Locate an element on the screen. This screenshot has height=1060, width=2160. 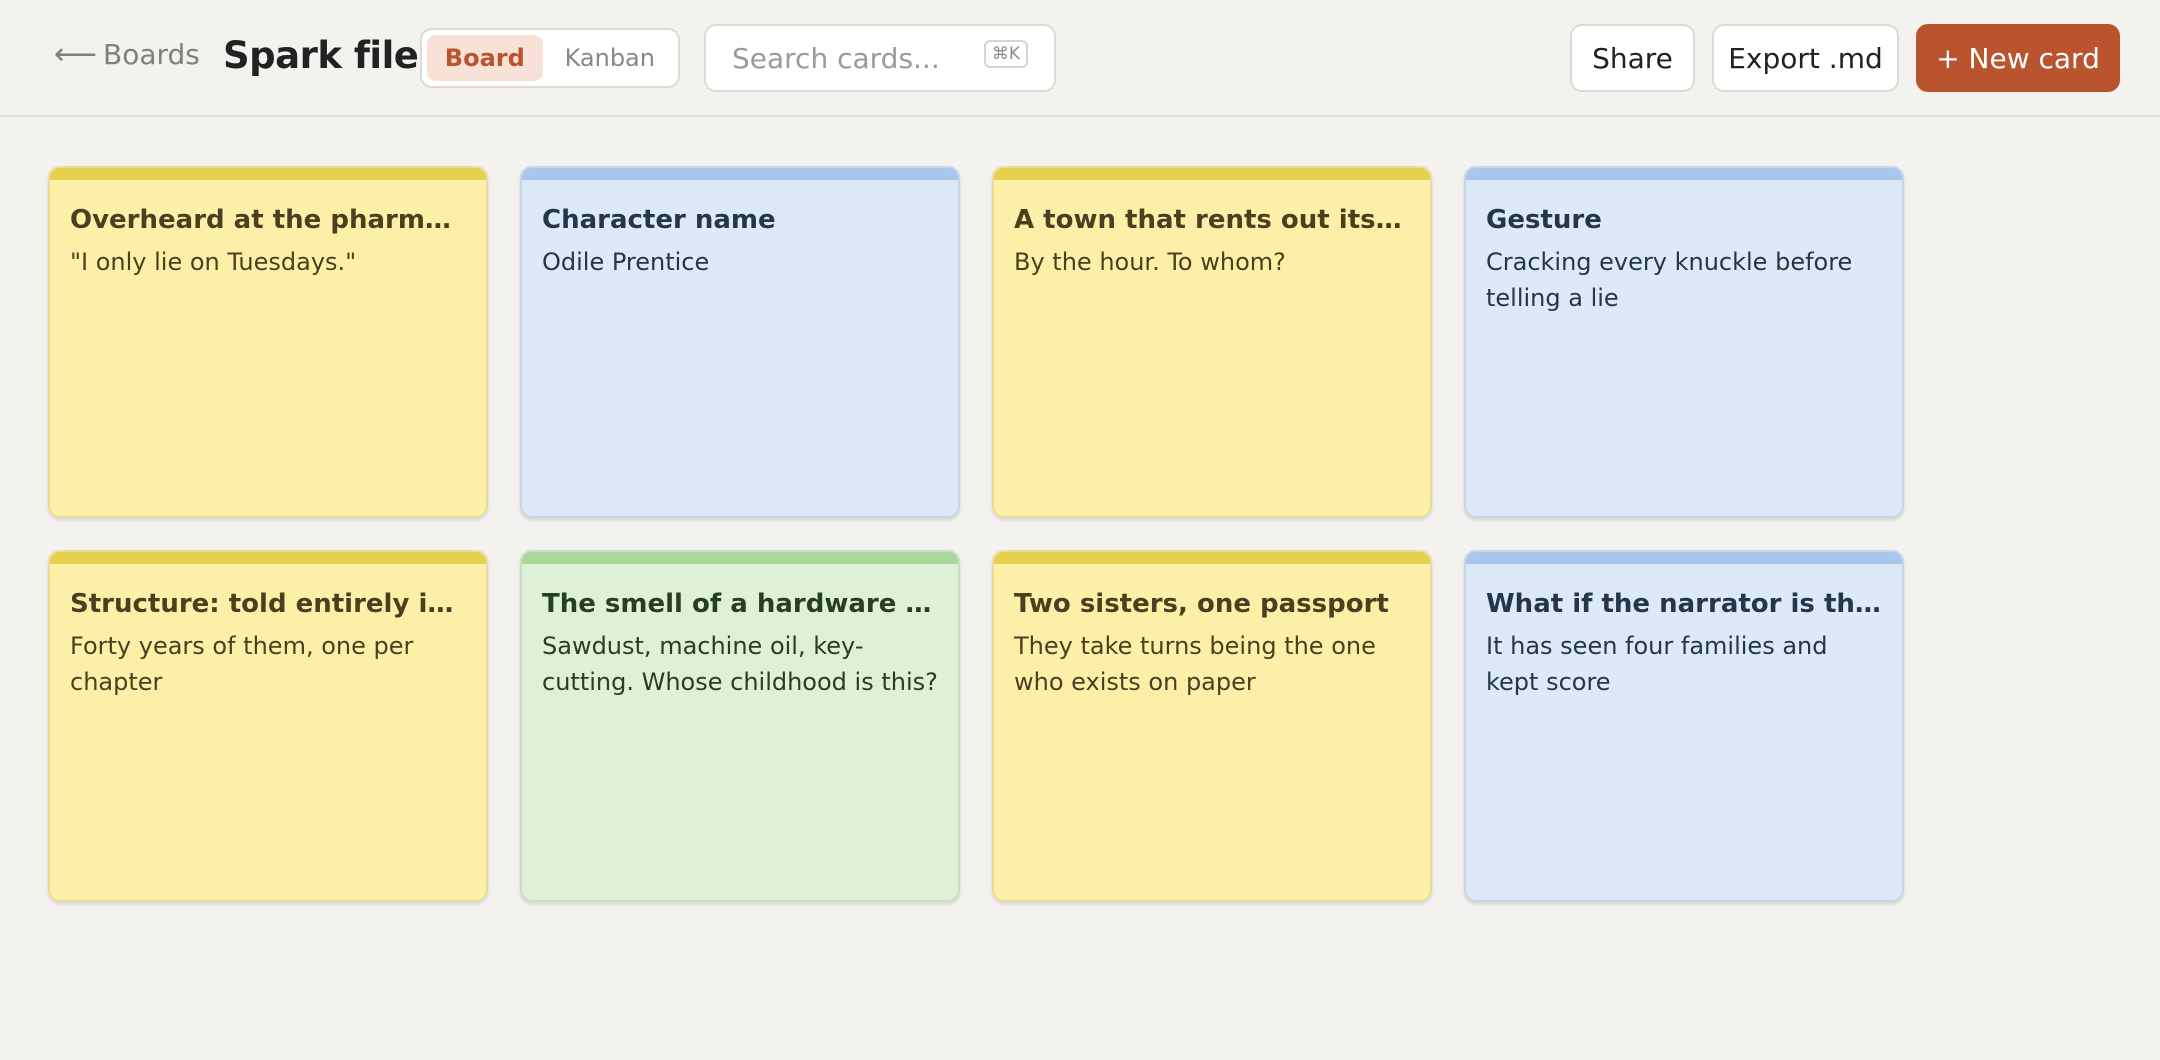
back-label: Boards is located at coordinates (151, 54).